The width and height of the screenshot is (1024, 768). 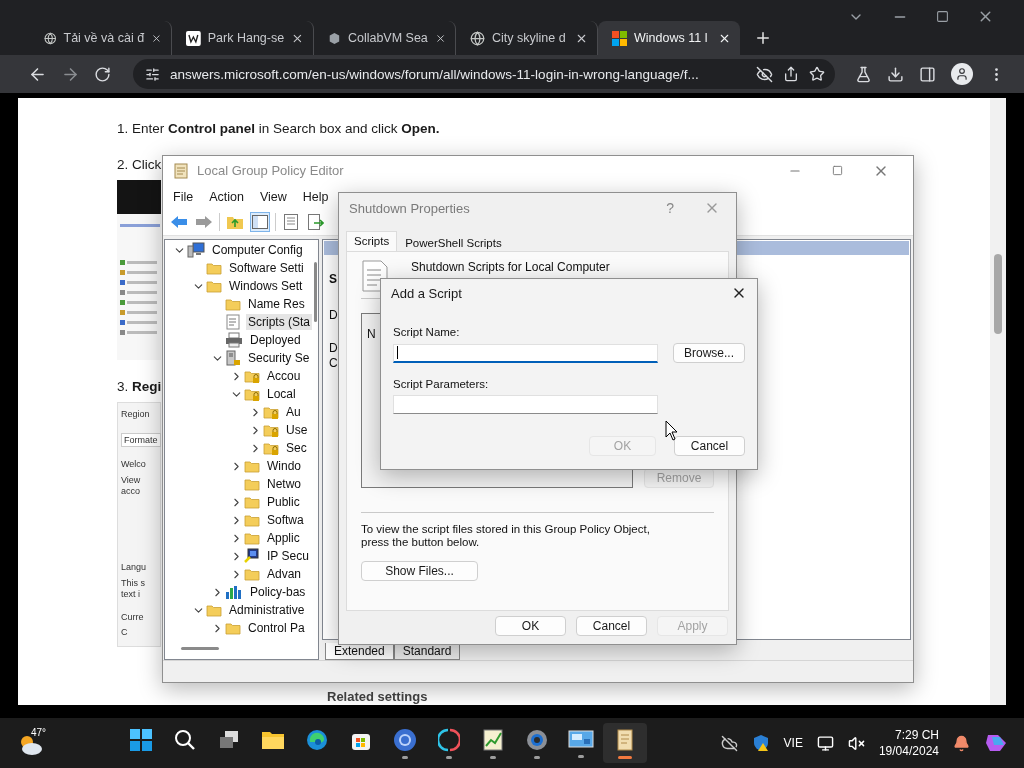 What do you see at coordinates (183, 197) in the screenshot?
I see `menu-item: File` at bounding box center [183, 197].